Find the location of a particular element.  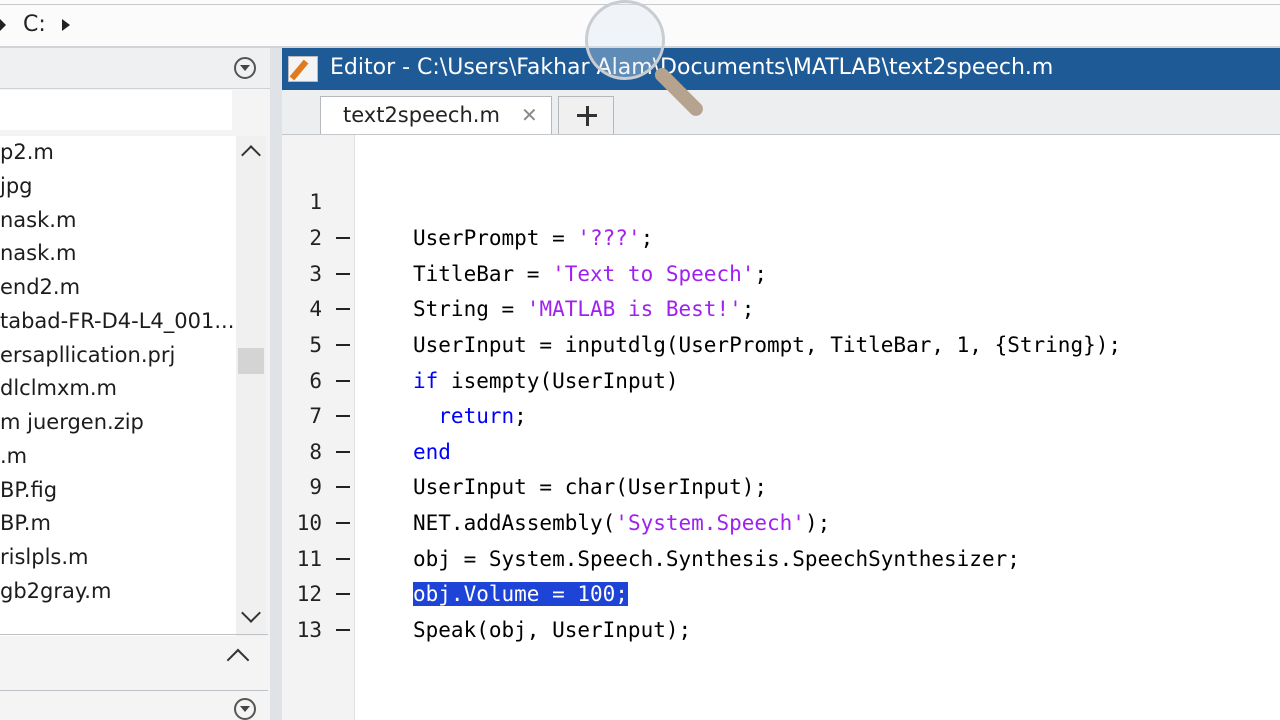

file-item: rislpls.m is located at coordinates (118, 557).